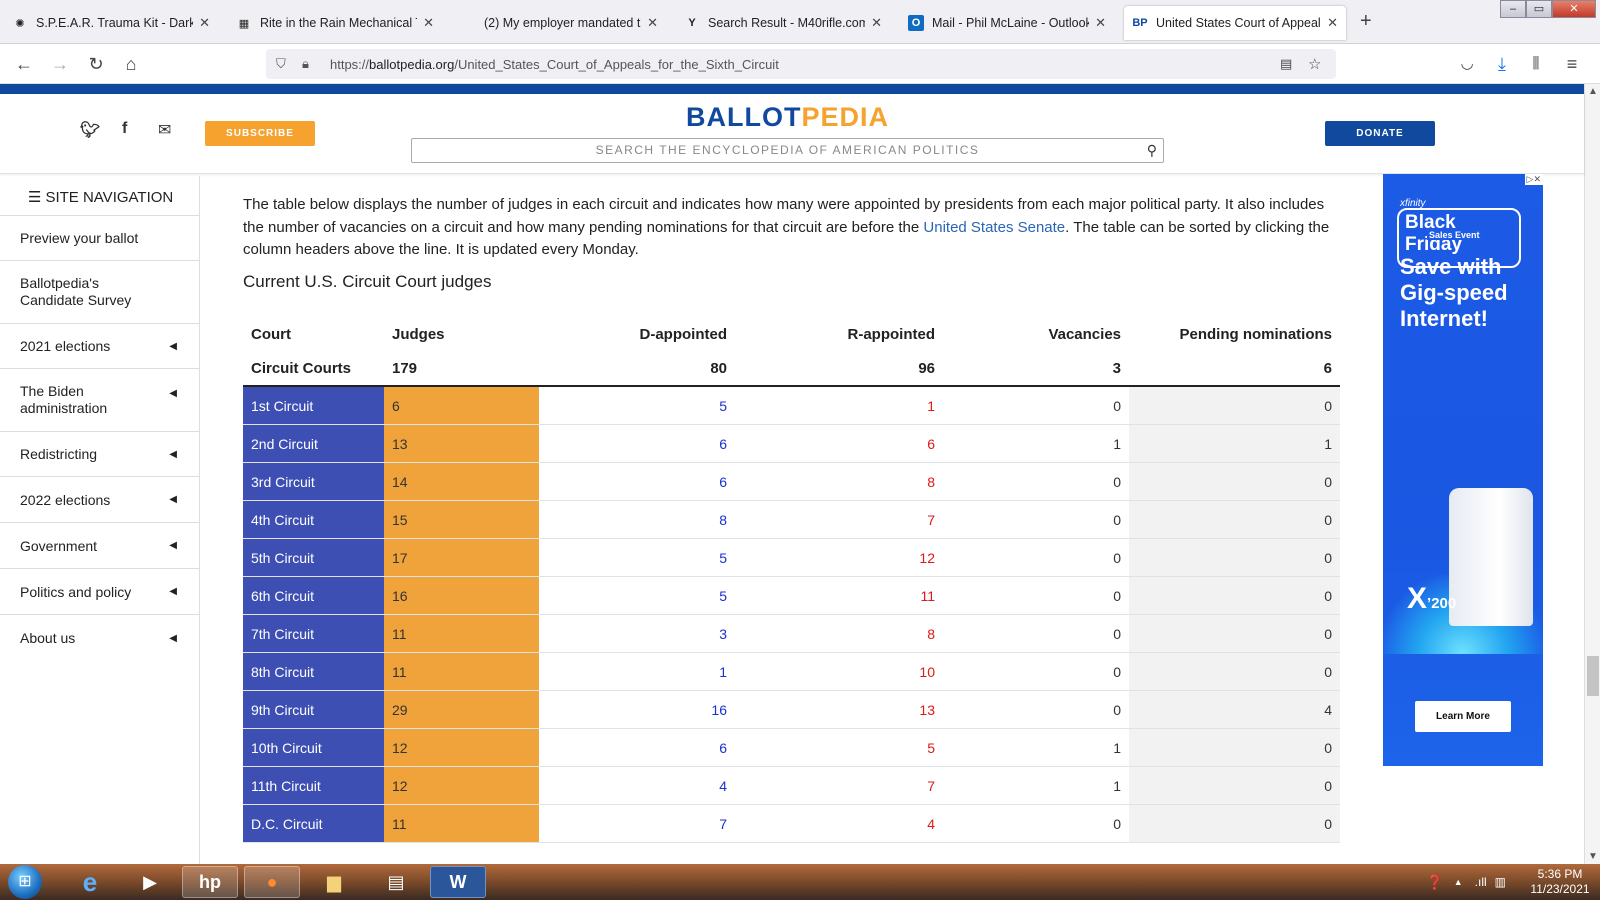 This screenshot has width=1600, height=900. Describe the element at coordinates (150, 882) in the screenshot. I see `media-player-icon: ▶` at that location.